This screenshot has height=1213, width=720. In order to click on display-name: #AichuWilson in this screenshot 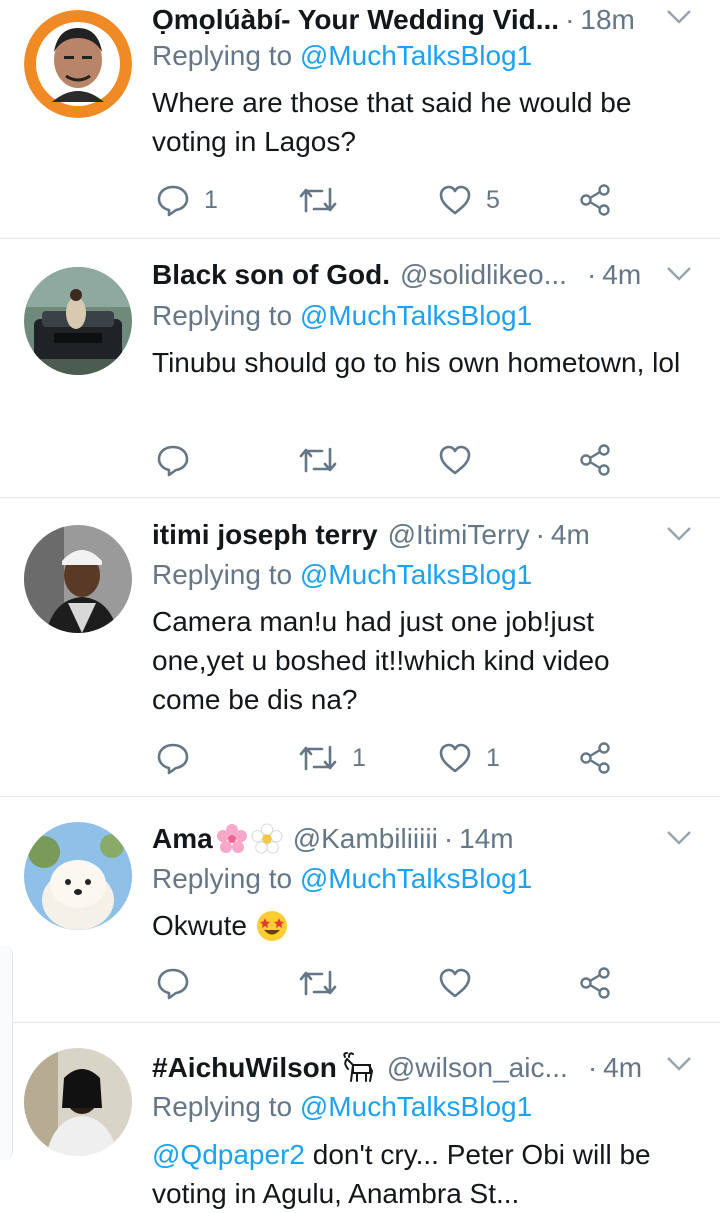, I will do `click(244, 1068)`.